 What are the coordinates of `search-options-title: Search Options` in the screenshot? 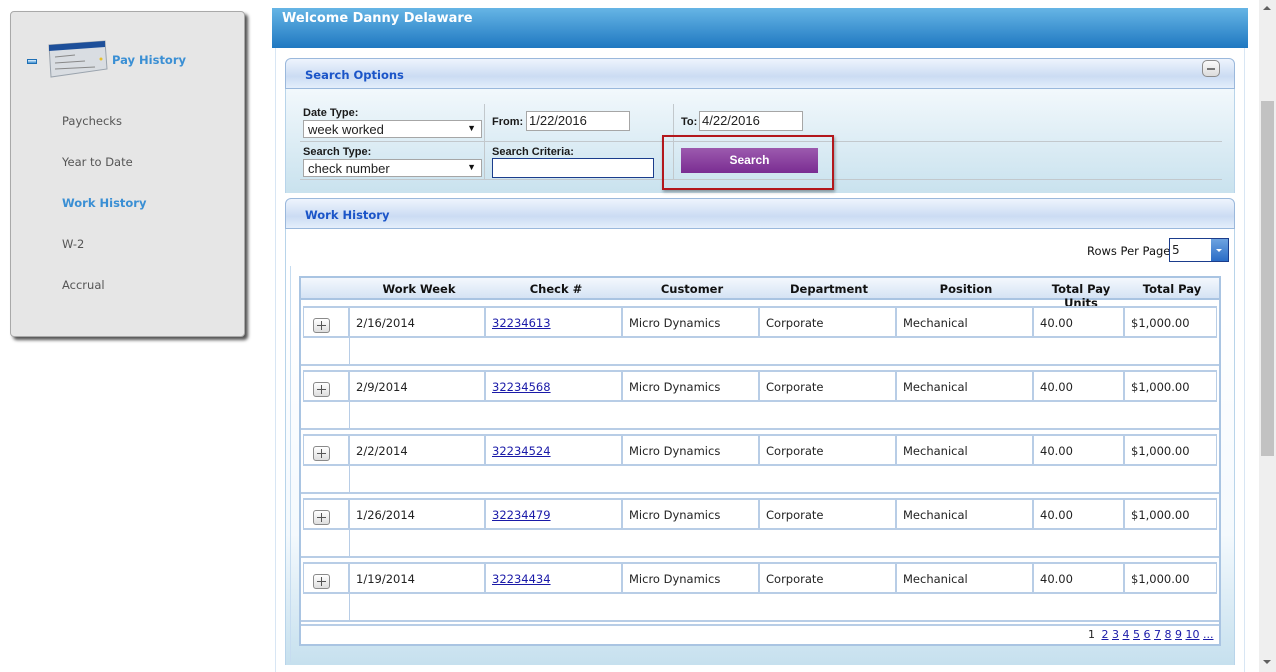 It's located at (354, 75).